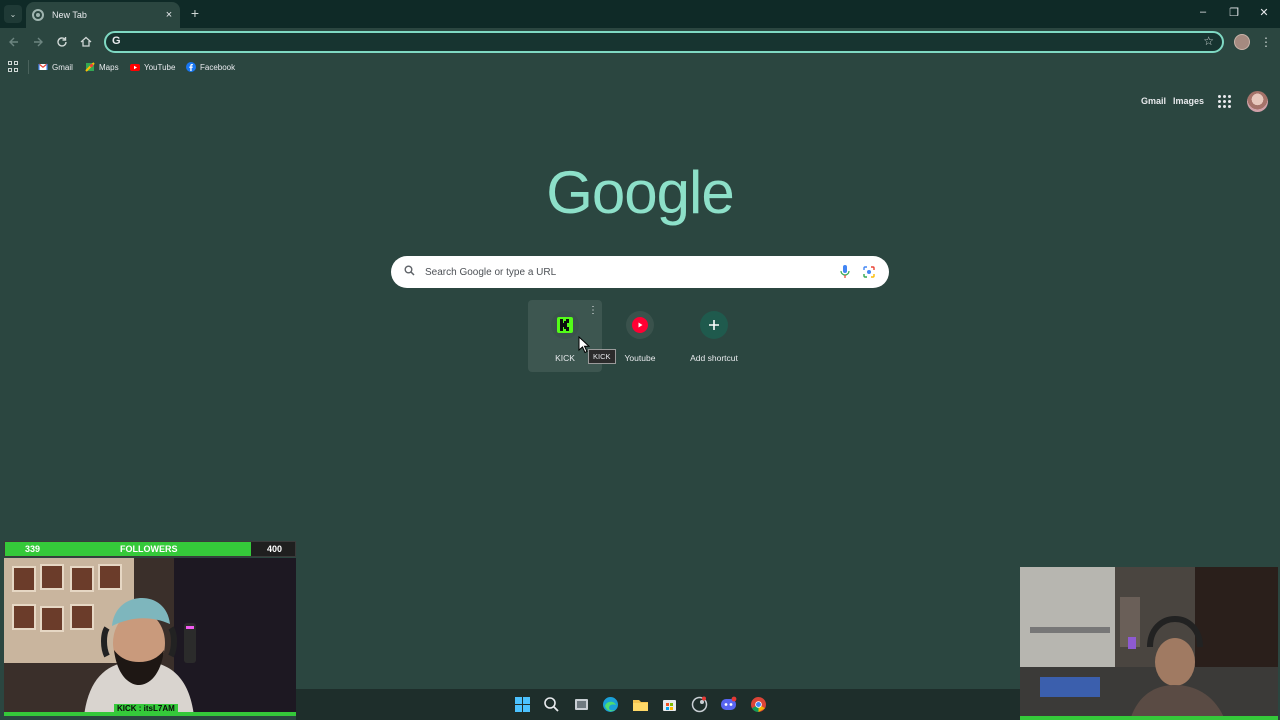  I want to click on bookmark-youtube: YouTube, so click(152, 67).